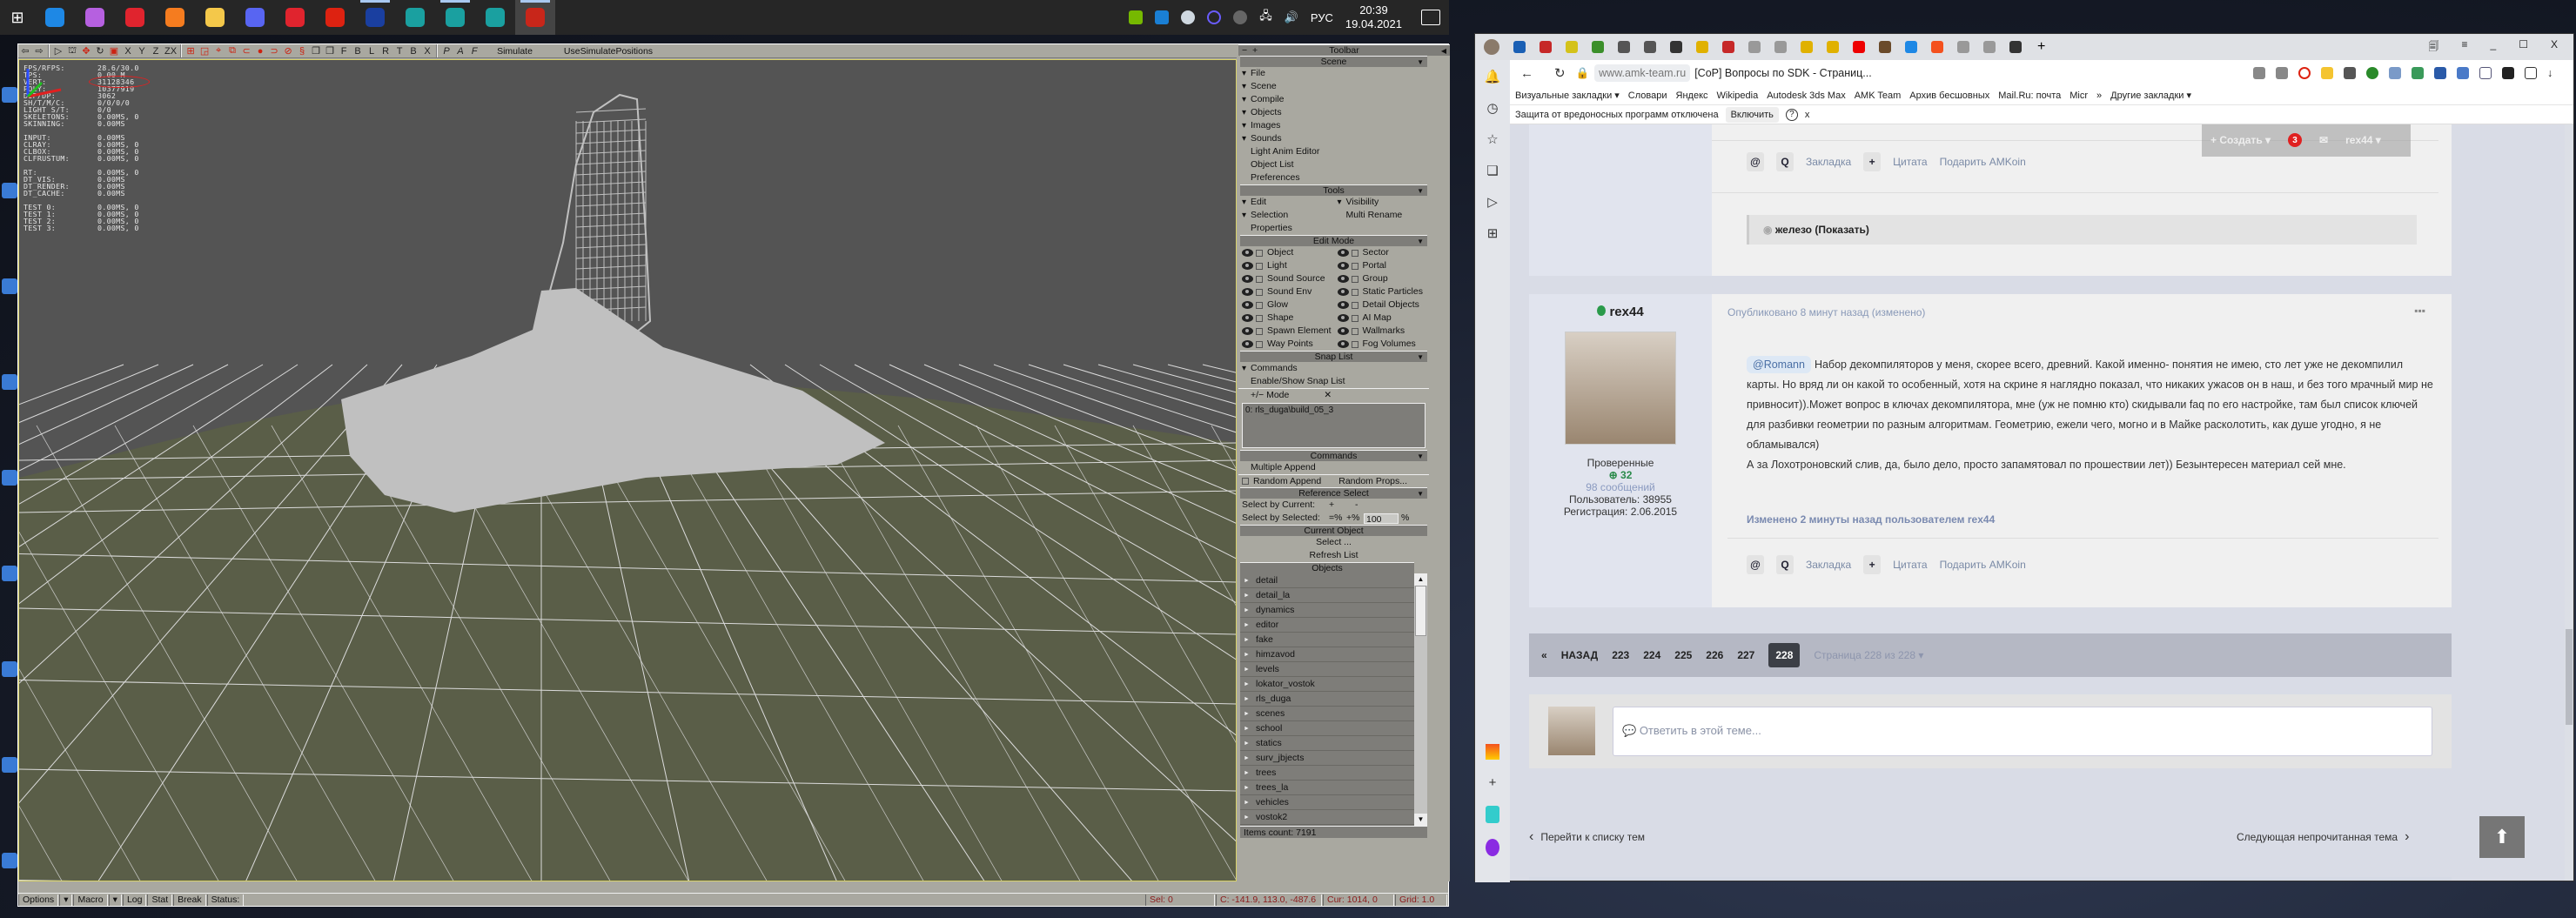 The height and width of the screenshot is (918, 2576). What do you see at coordinates (1327, 684) in the screenshot?
I see `object-folder: lokator_vostok` at bounding box center [1327, 684].